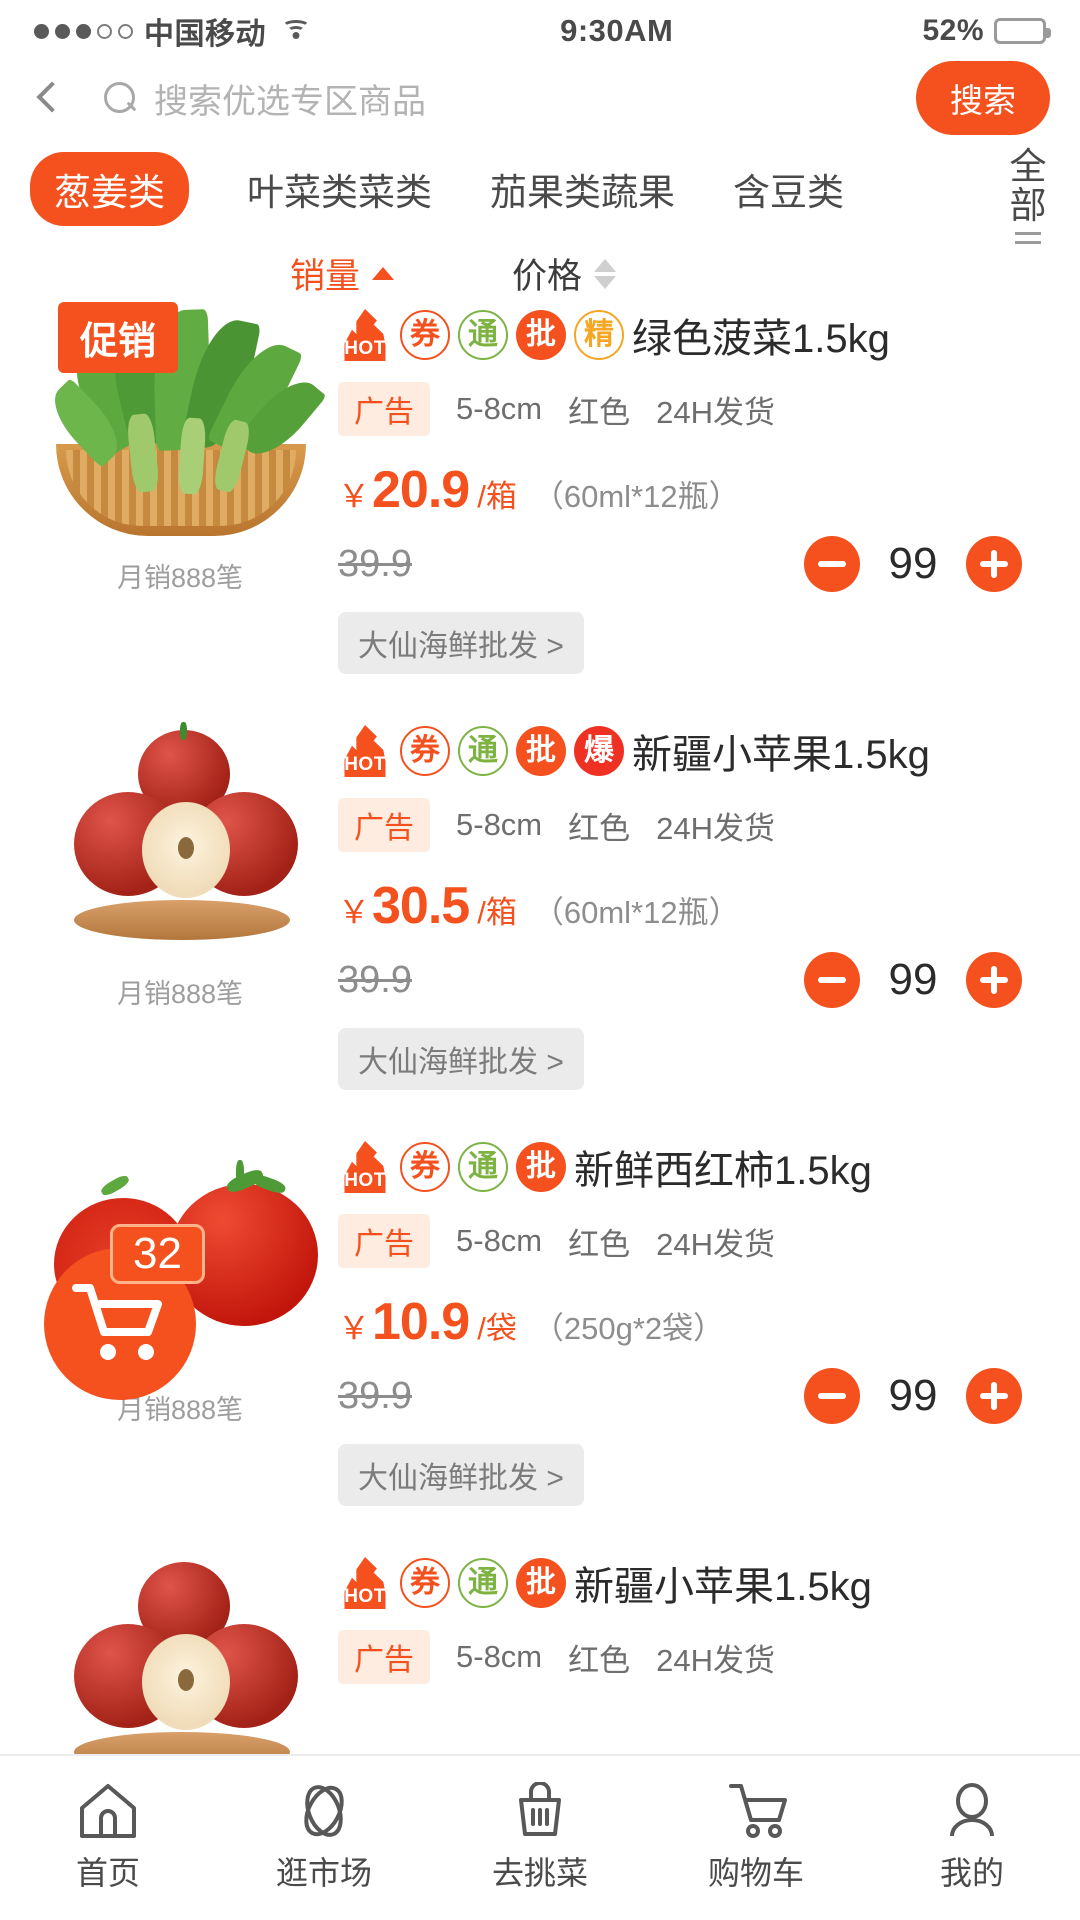 Image resolution: width=1080 pixels, height=1920 pixels. What do you see at coordinates (617, 30) in the screenshot?
I see `status-time: 9:30AM` at bounding box center [617, 30].